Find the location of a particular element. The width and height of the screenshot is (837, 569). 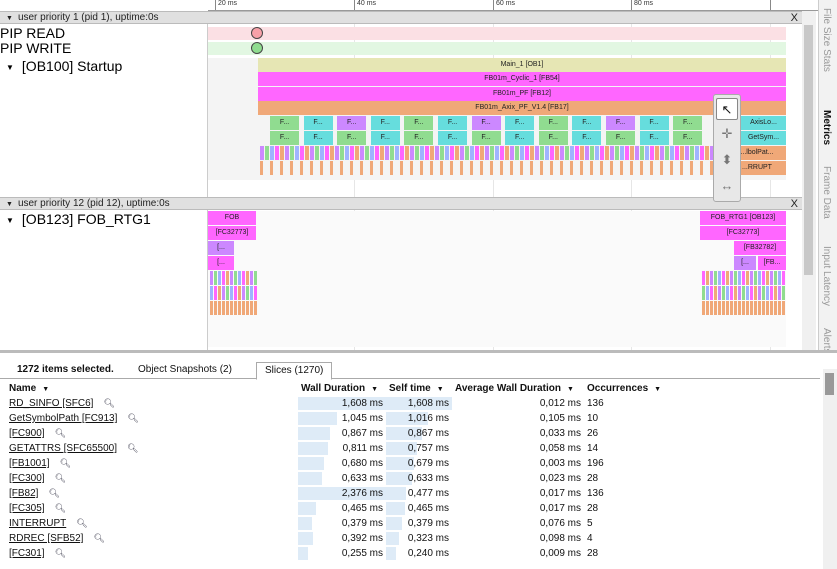

table-row: [FB1001] 🔍︎ 0,680 ms 0,679 ms 0,003 ms 196 is located at coordinates (338, 463).